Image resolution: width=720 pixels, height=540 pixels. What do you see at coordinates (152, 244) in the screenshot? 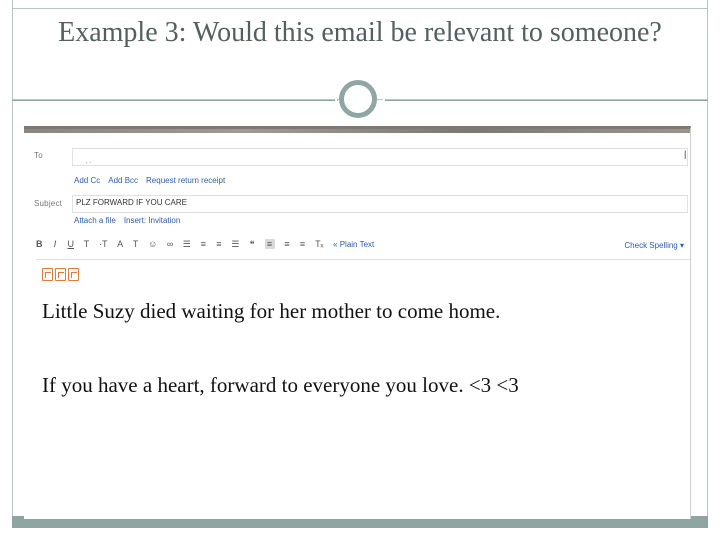
I see `emoticon-icon: ☺` at bounding box center [152, 244].